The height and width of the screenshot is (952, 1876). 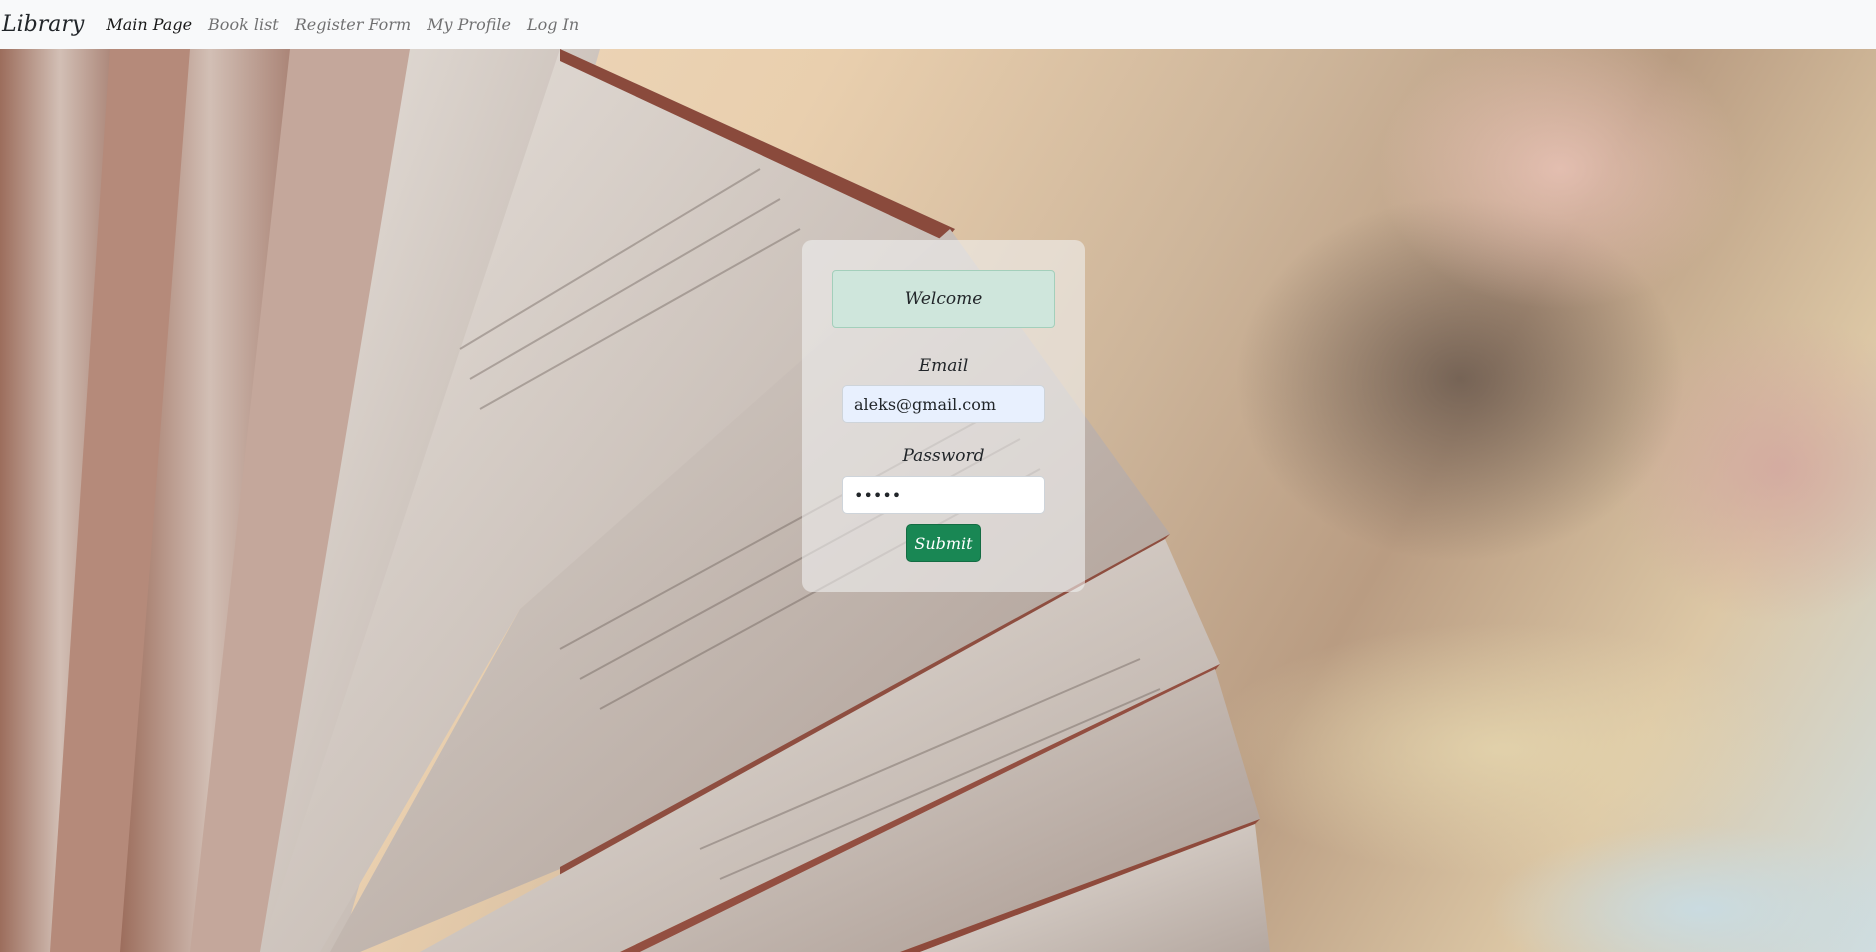 I want to click on nav-link-log-in: Log In, so click(x=553, y=24).